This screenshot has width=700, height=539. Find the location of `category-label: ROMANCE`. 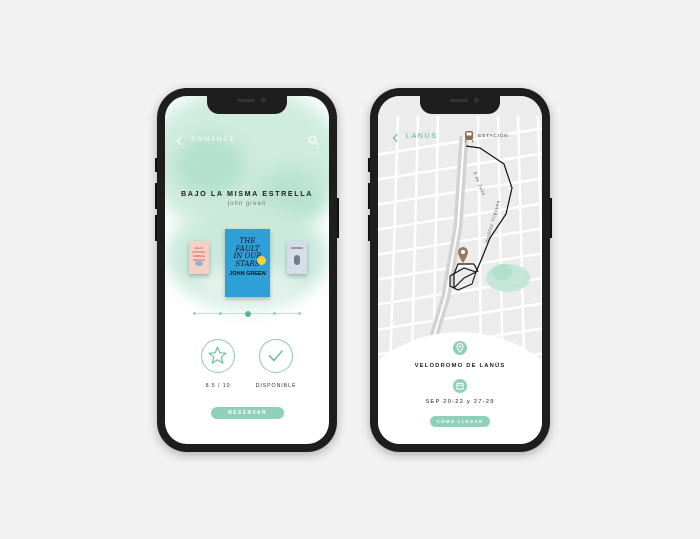

category-label: ROMANCE is located at coordinates (213, 139).